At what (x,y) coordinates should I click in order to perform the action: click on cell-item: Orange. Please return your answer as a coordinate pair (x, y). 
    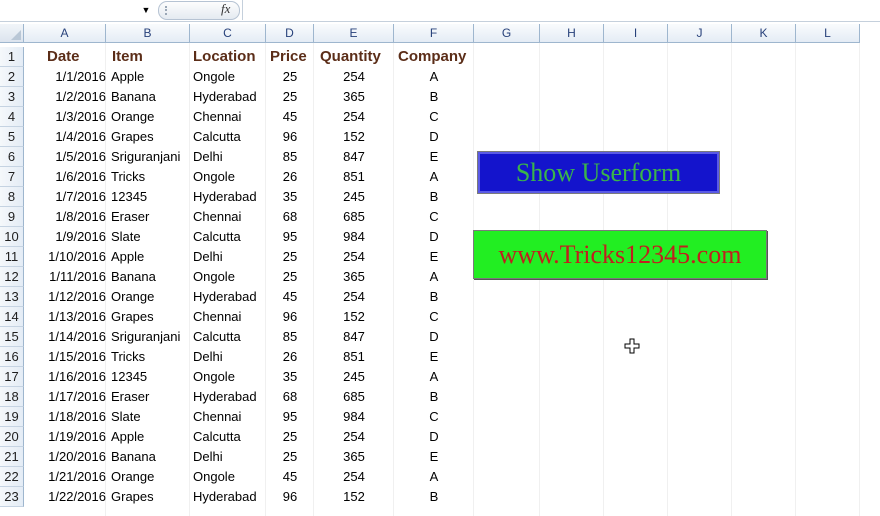
    Looking at the image, I should click on (132, 117).